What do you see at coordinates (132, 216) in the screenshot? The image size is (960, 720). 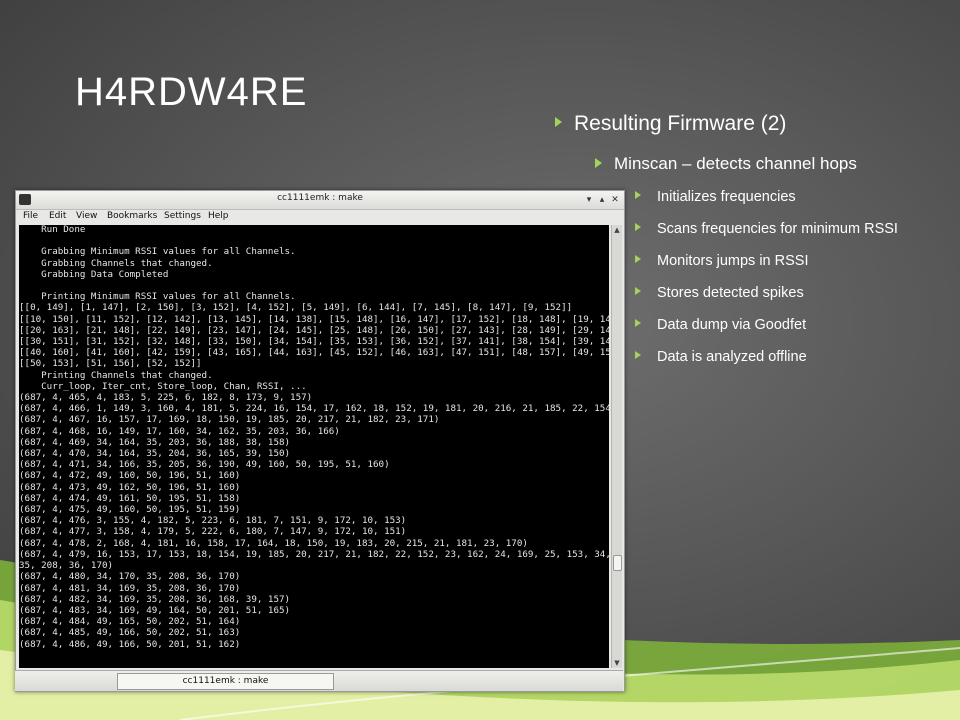 I see `menu-bookmarks: Bookmarks` at bounding box center [132, 216].